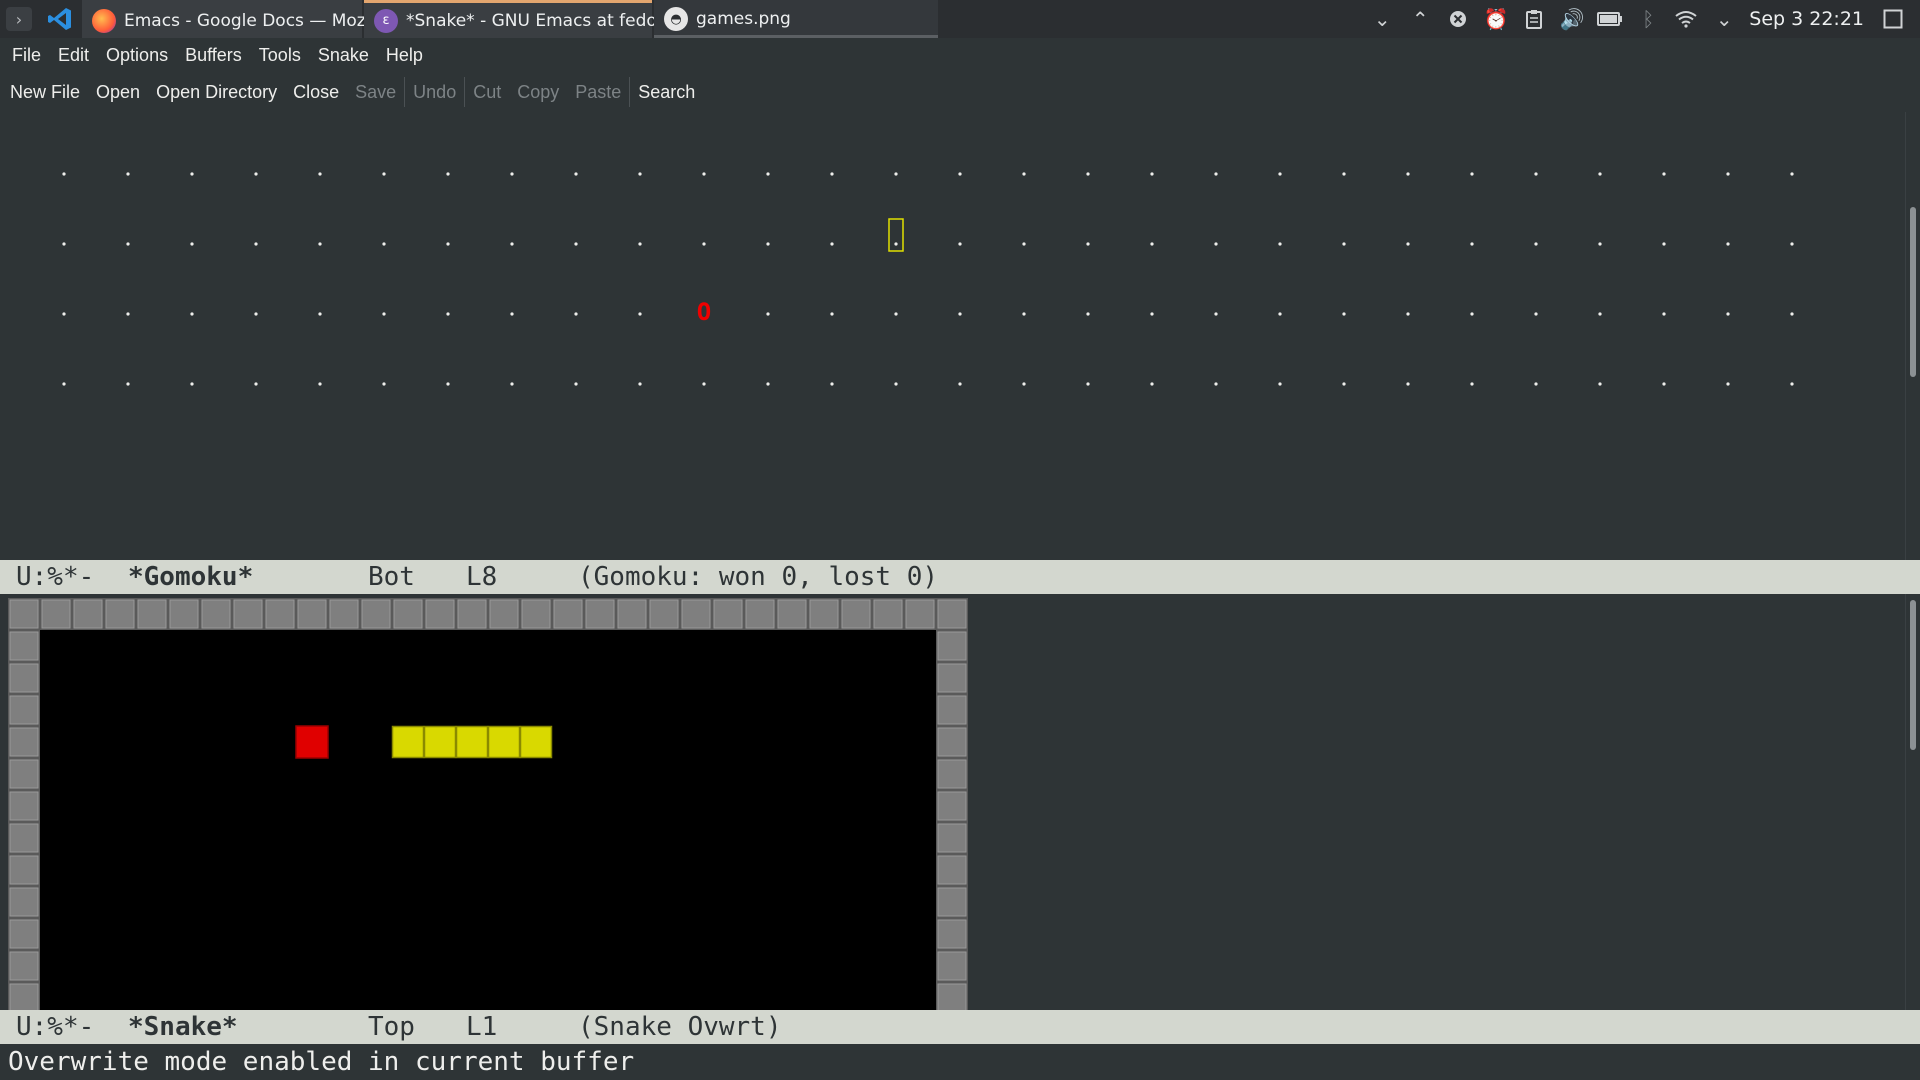 The width and height of the screenshot is (1920, 1080). What do you see at coordinates (316, 92) in the screenshot?
I see `close-button: Close` at bounding box center [316, 92].